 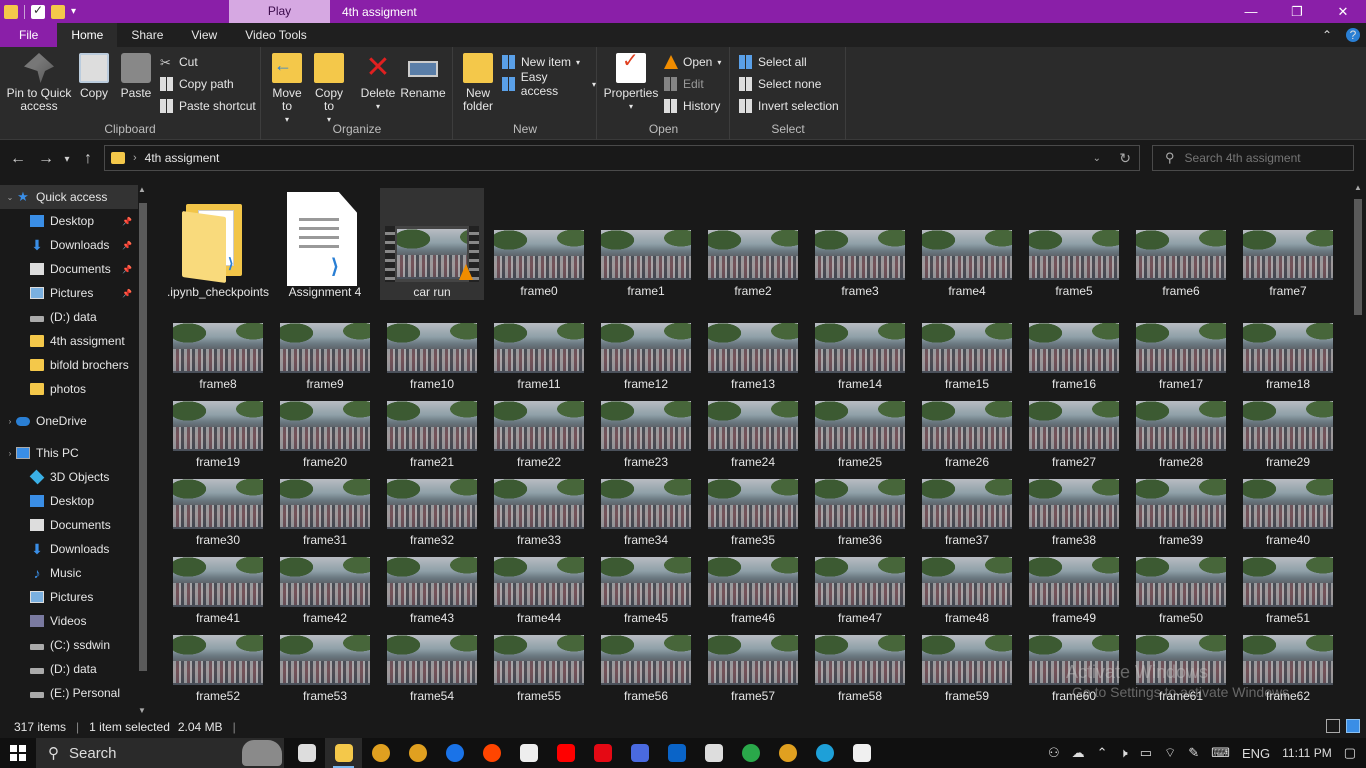 What do you see at coordinates (753, 435) in the screenshot?
I see `file-tile: frame24` at bounding box center [753, 435].